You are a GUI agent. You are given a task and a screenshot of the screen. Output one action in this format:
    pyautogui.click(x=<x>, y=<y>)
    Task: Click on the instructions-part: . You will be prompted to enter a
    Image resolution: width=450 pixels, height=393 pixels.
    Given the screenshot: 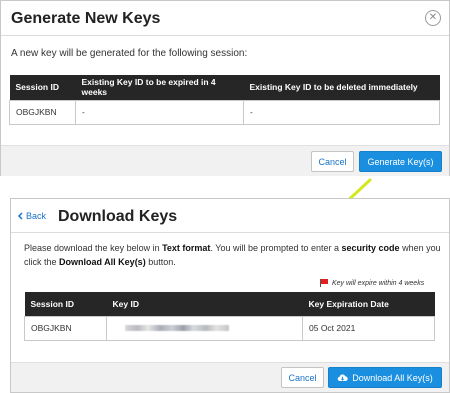 What is the action you would take?
    pyautogui.click(x=276, y=248)
    